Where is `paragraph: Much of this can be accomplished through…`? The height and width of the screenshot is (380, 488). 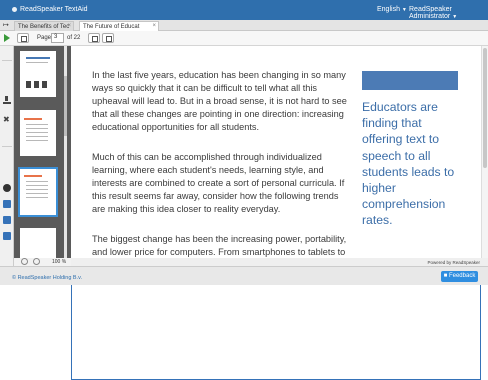 paragraph: Much of this can be accomplished through… is located at coordinates (218, 183).